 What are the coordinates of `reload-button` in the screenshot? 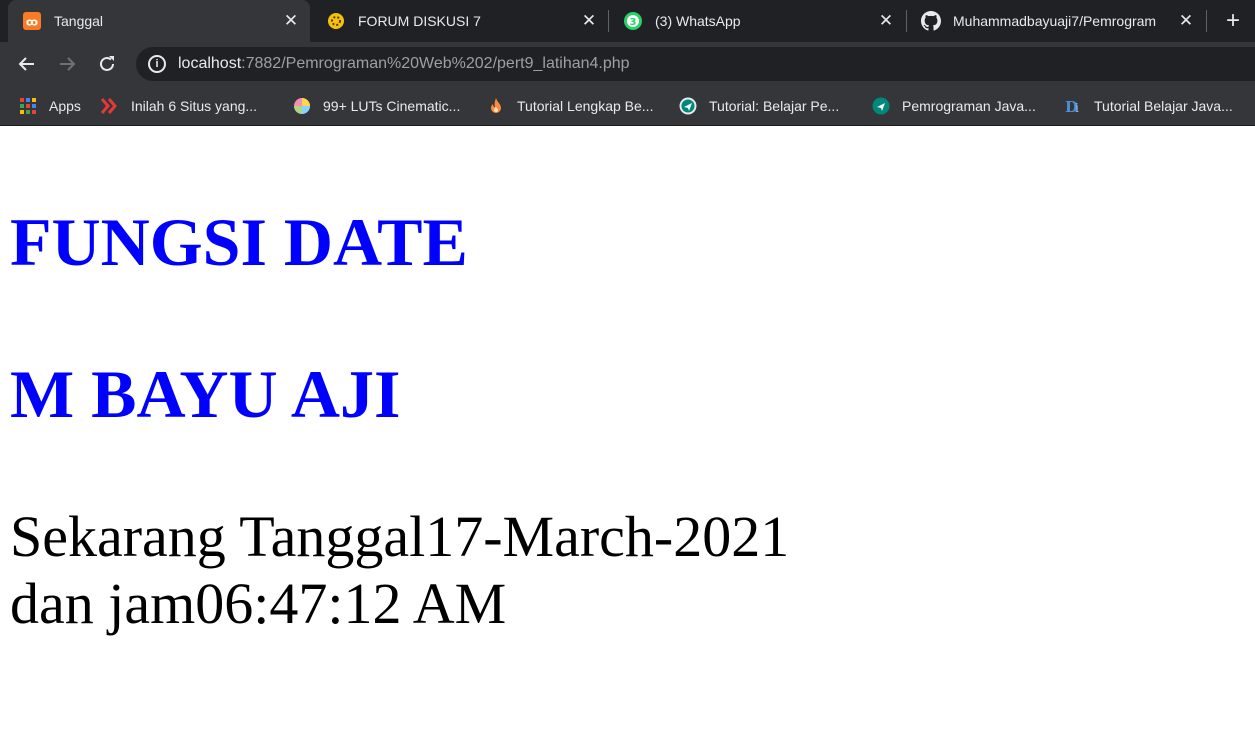 It's located at (107, 64).